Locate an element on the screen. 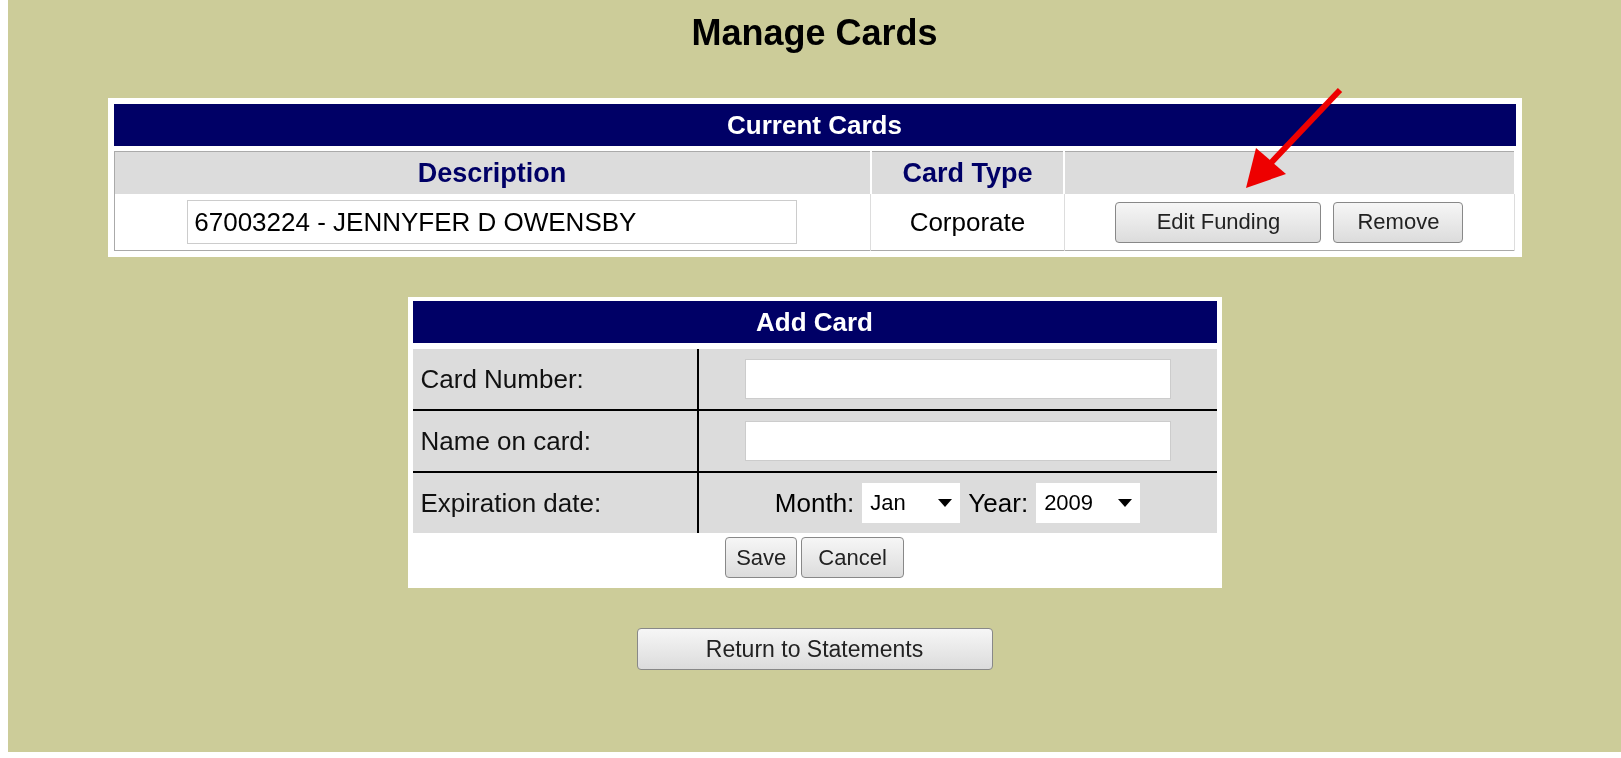  panel-title: Current Cards is located at coordinates (814, 125).